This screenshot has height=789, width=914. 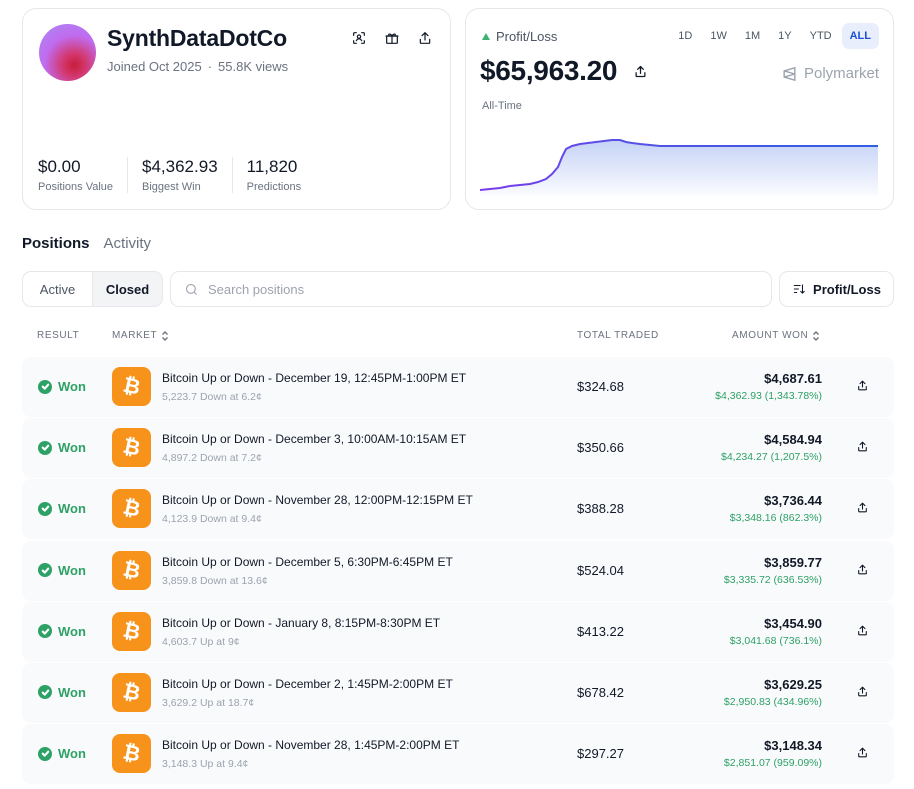 I want to click on total-traded: $413.22, so click(x=600, y=631).